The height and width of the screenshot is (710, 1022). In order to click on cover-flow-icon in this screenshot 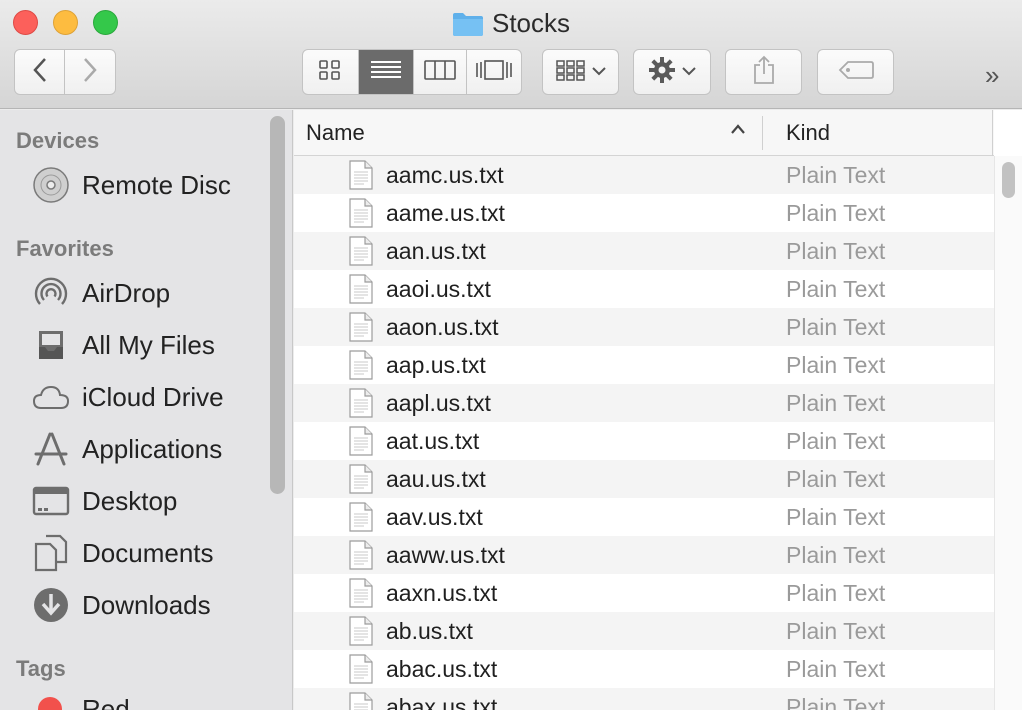, I will do `click(494, 72)`.